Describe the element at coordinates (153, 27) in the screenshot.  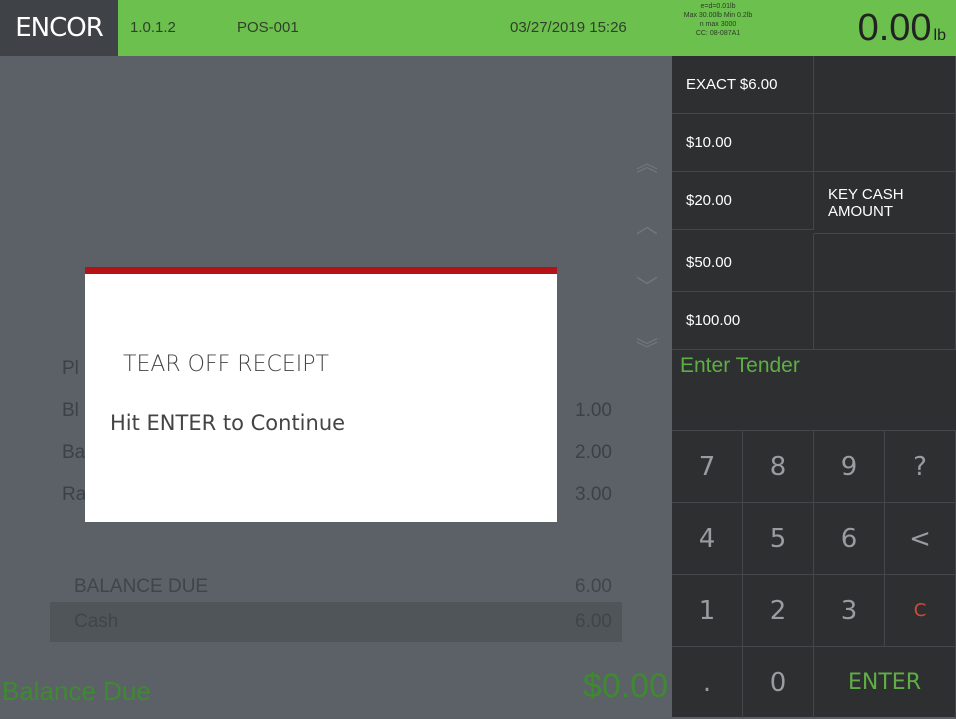
I see `version-label: 1.0.1.2` at that location.